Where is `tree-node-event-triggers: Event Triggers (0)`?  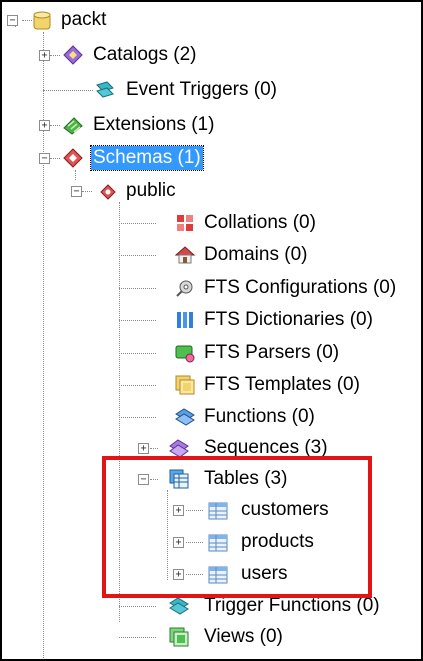
tree-node-event-triggers: Event Triggers (0) is located at coordinates (162, 90).